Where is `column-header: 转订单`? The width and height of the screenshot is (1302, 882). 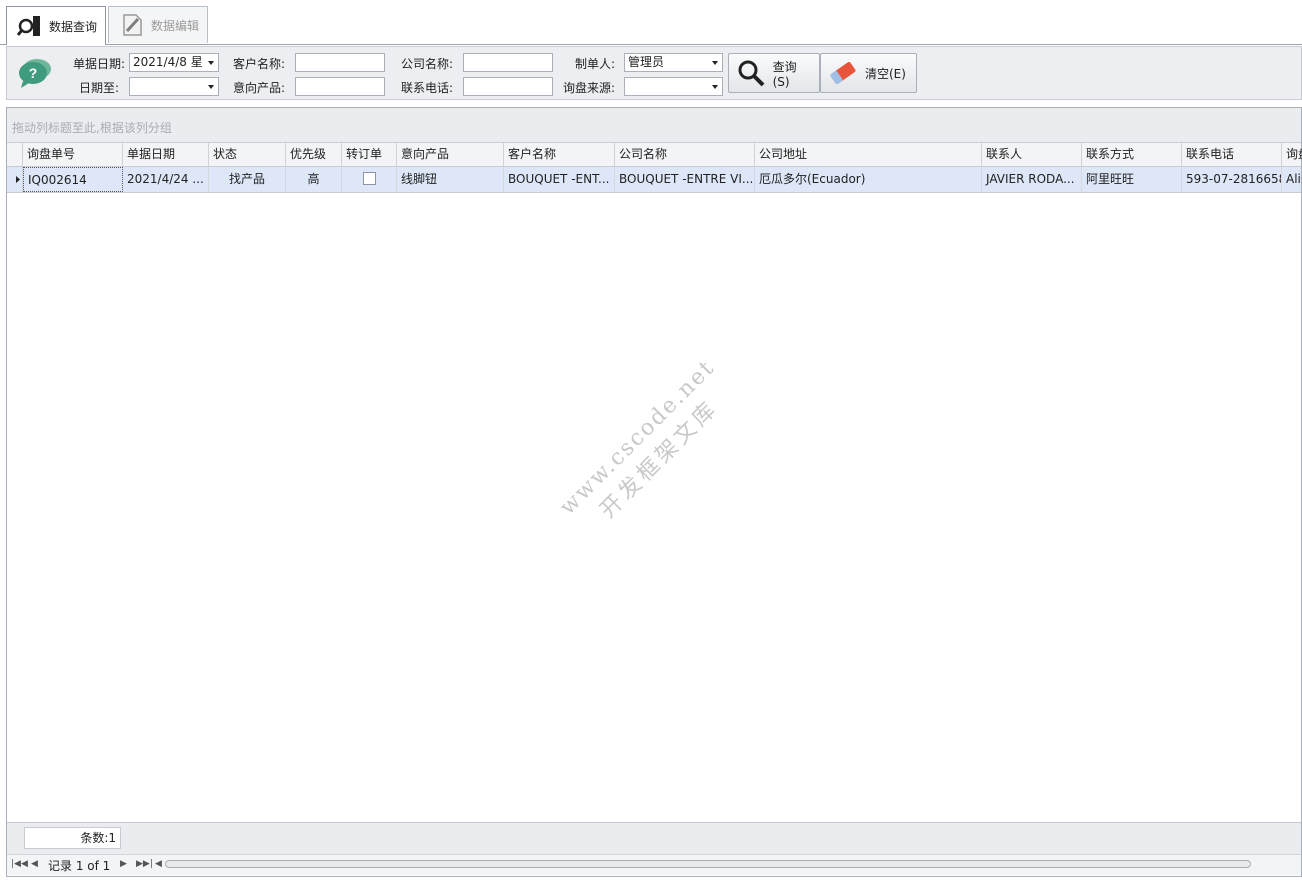 column-header: 转订单 is located at coordinates (369, 154).